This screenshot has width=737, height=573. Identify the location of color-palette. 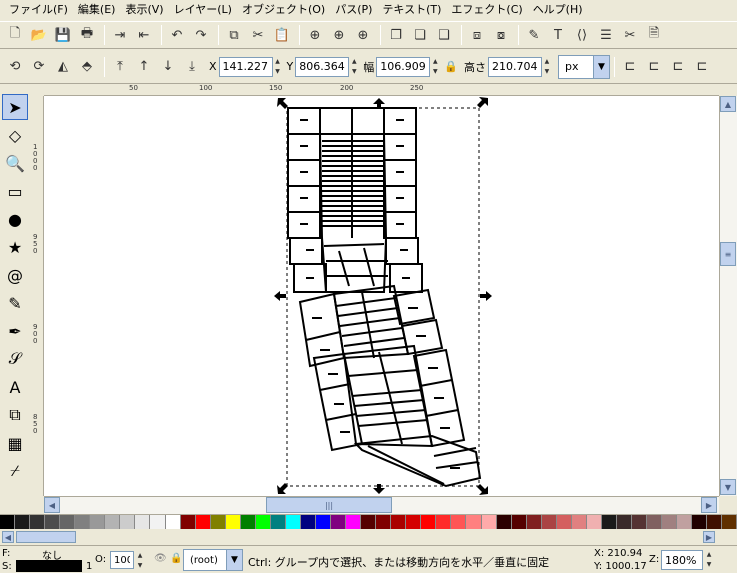
(368, 522).